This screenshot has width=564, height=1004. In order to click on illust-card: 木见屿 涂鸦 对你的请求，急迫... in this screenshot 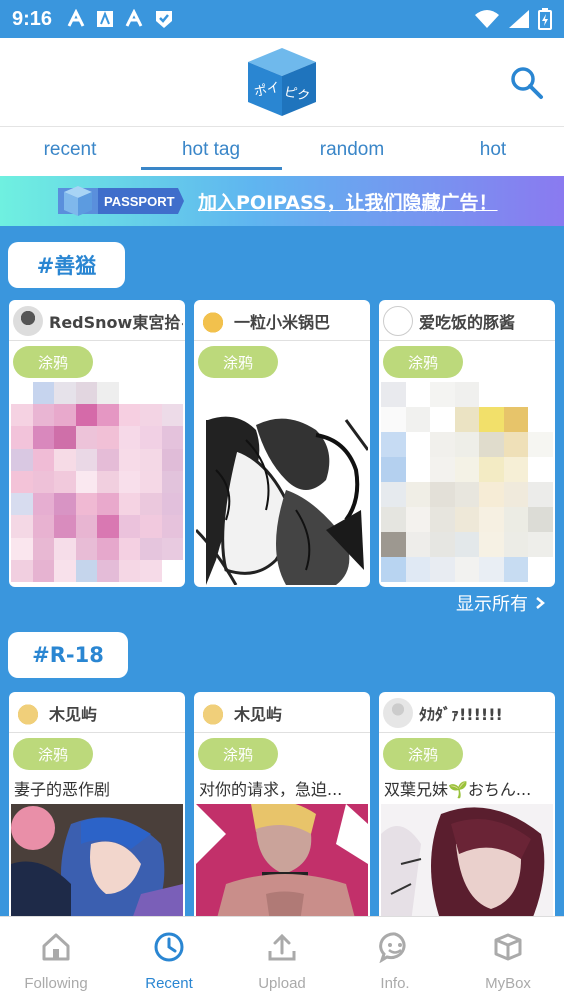, I will do `click(282, 807)`.